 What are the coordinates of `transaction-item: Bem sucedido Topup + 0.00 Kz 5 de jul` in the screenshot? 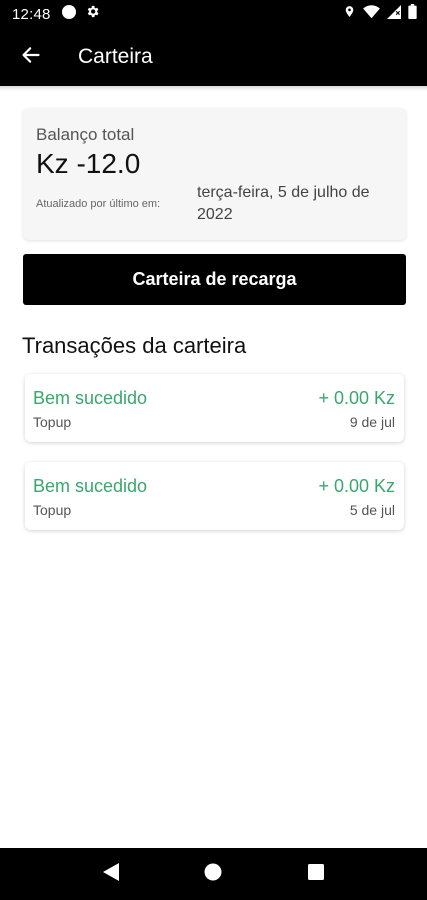 It's located at (214, 496).